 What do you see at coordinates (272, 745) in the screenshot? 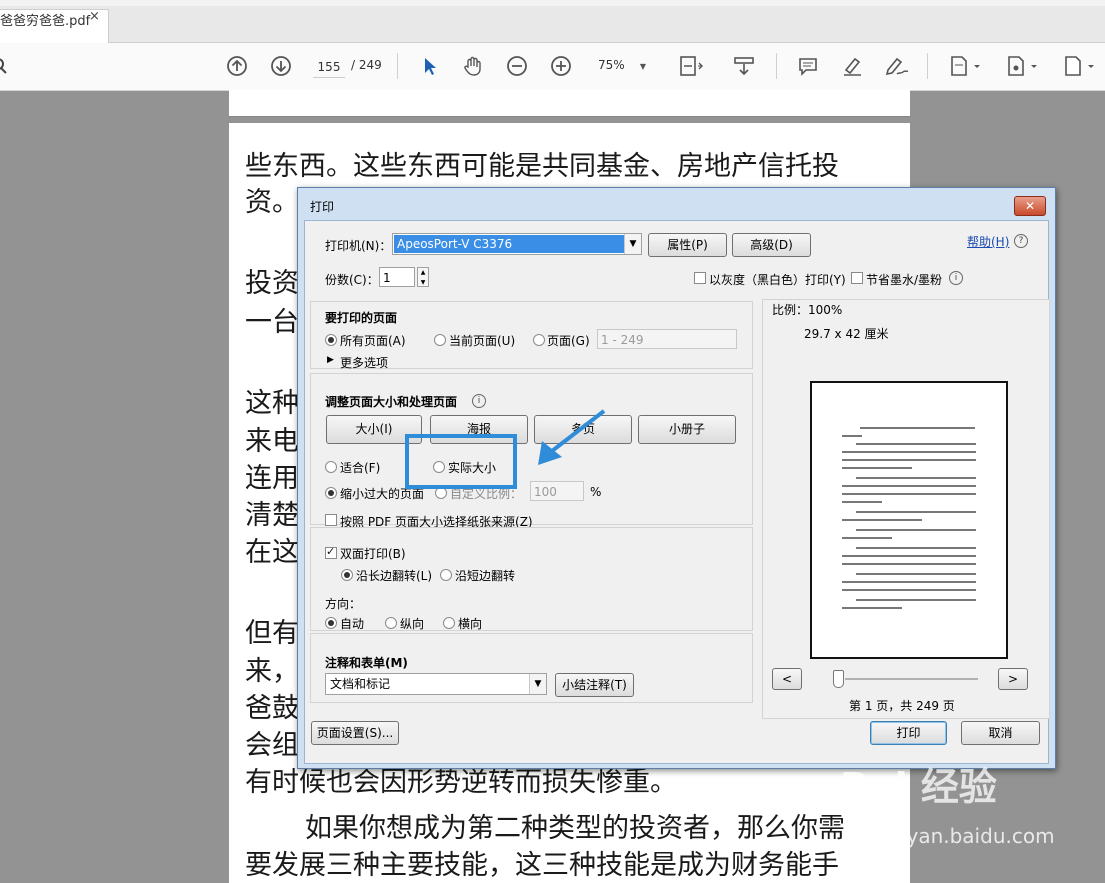
I see `pdf-text-line: 会组` at bounding box center [272, 745].